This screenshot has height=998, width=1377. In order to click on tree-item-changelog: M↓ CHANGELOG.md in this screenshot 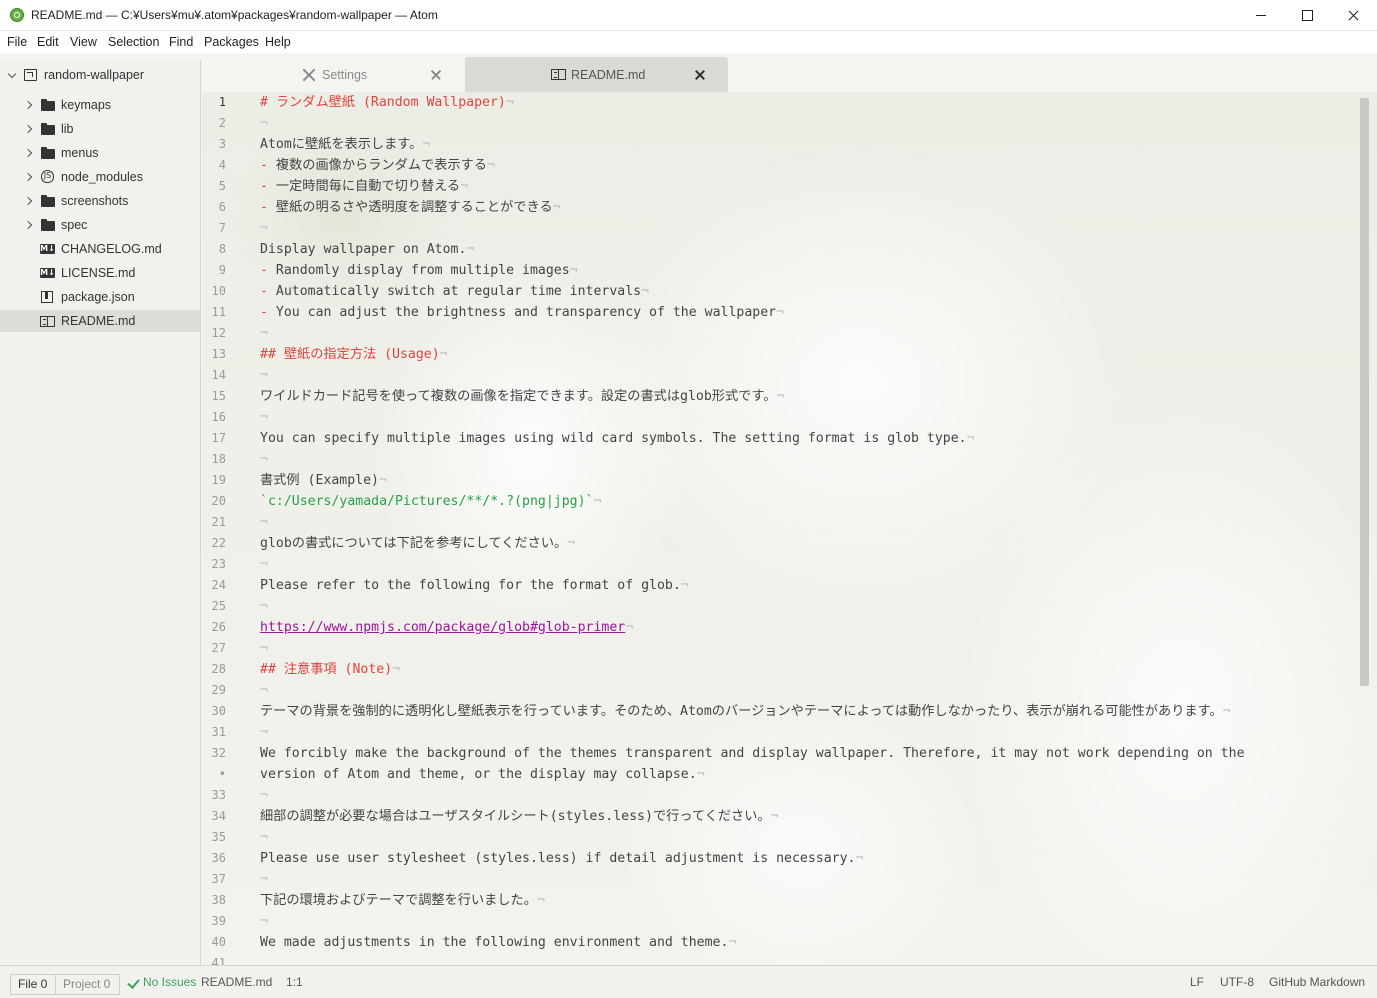, I will do `click(100, 249)`.